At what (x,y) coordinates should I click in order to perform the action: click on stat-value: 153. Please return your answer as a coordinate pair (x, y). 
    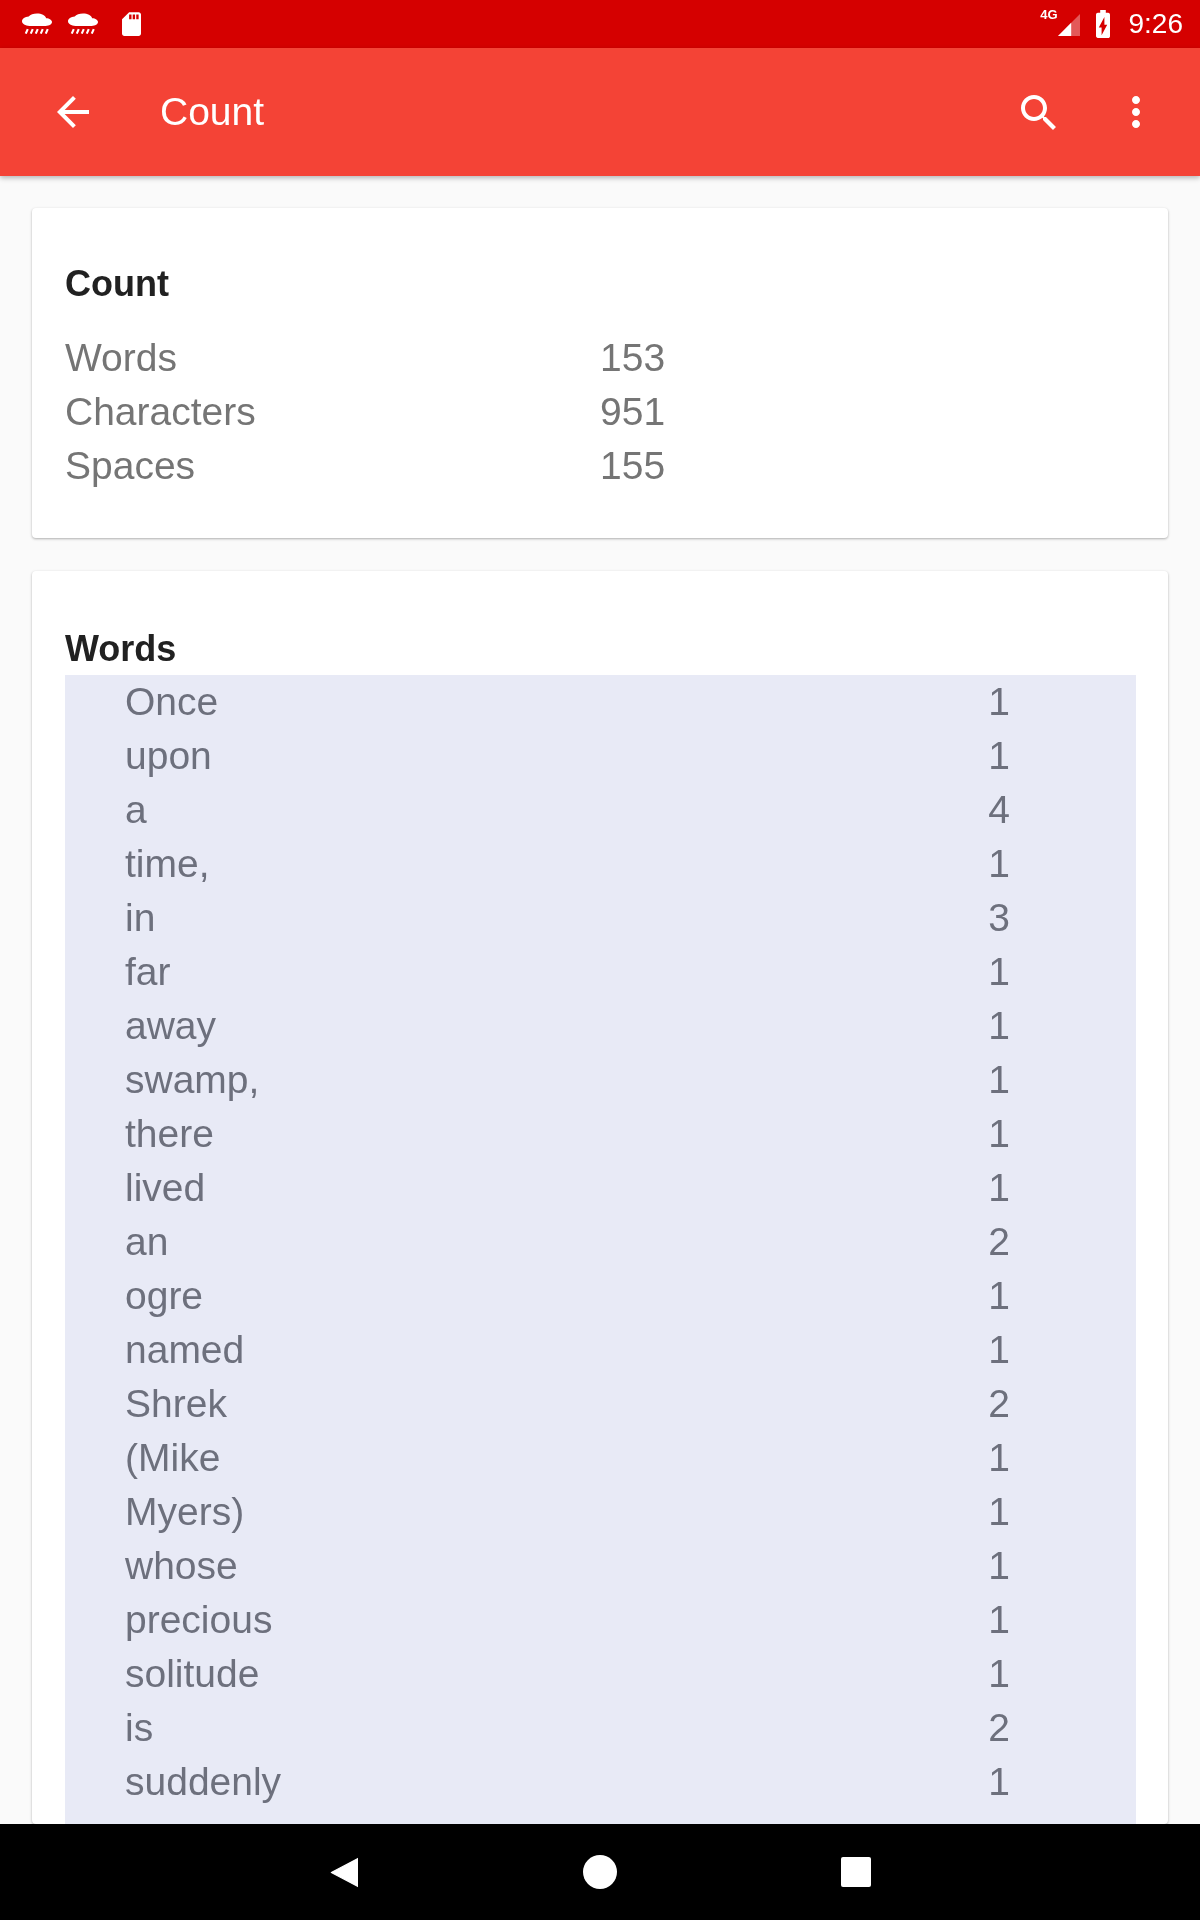
    Looking at the image, I should click on (633, 358).